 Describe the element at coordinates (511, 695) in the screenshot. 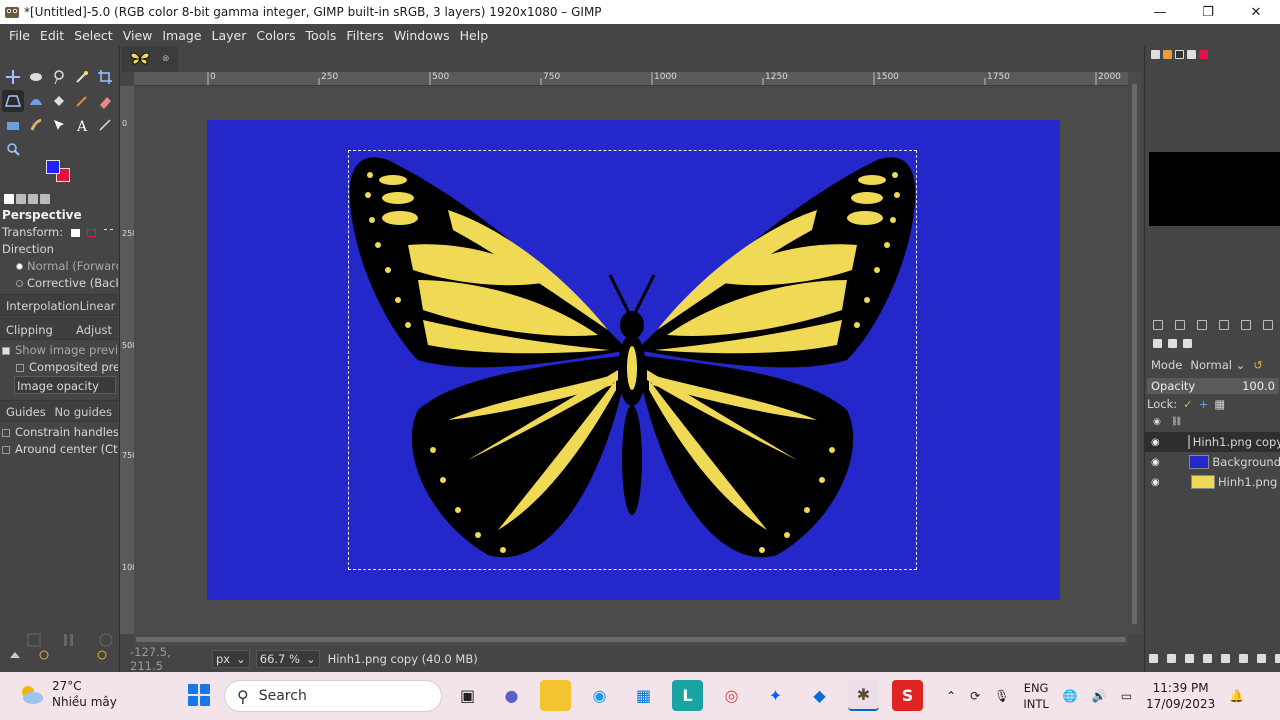

I see `teams-chat-icon: ●` at that location.